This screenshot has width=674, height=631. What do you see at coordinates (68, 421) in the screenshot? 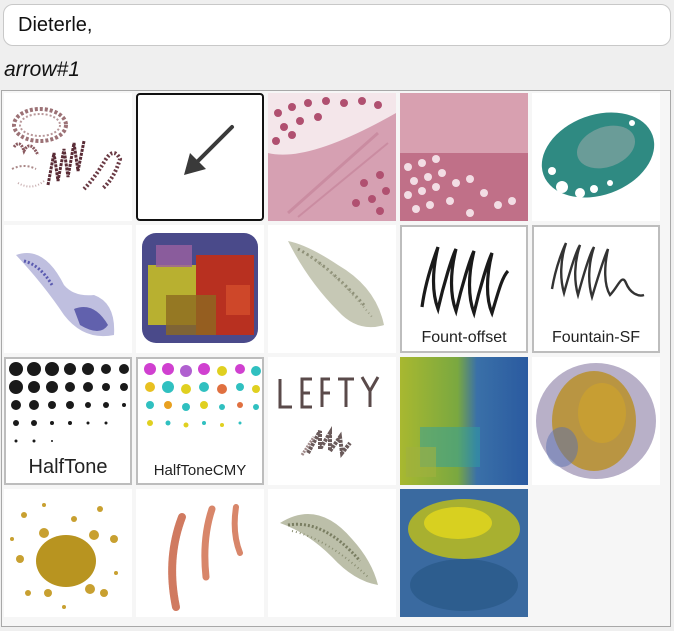
I see `brush-tile-halftone: HalfTone` at bounding box center [68, 421].